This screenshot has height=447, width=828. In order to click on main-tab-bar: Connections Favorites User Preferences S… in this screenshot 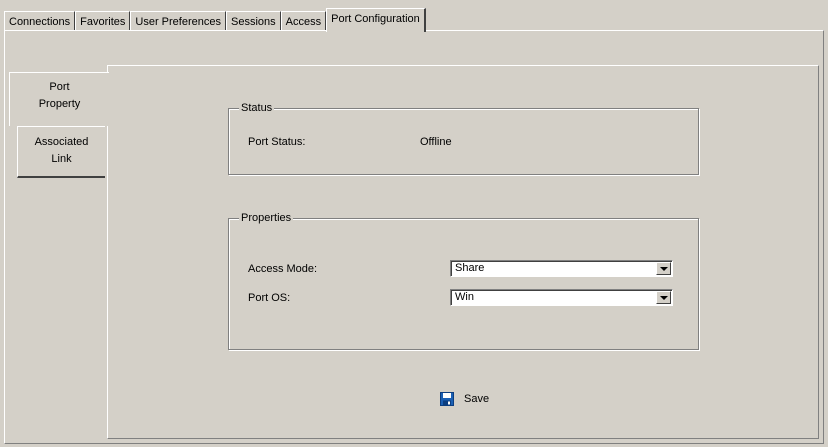, I will do `click(215, 19)`.